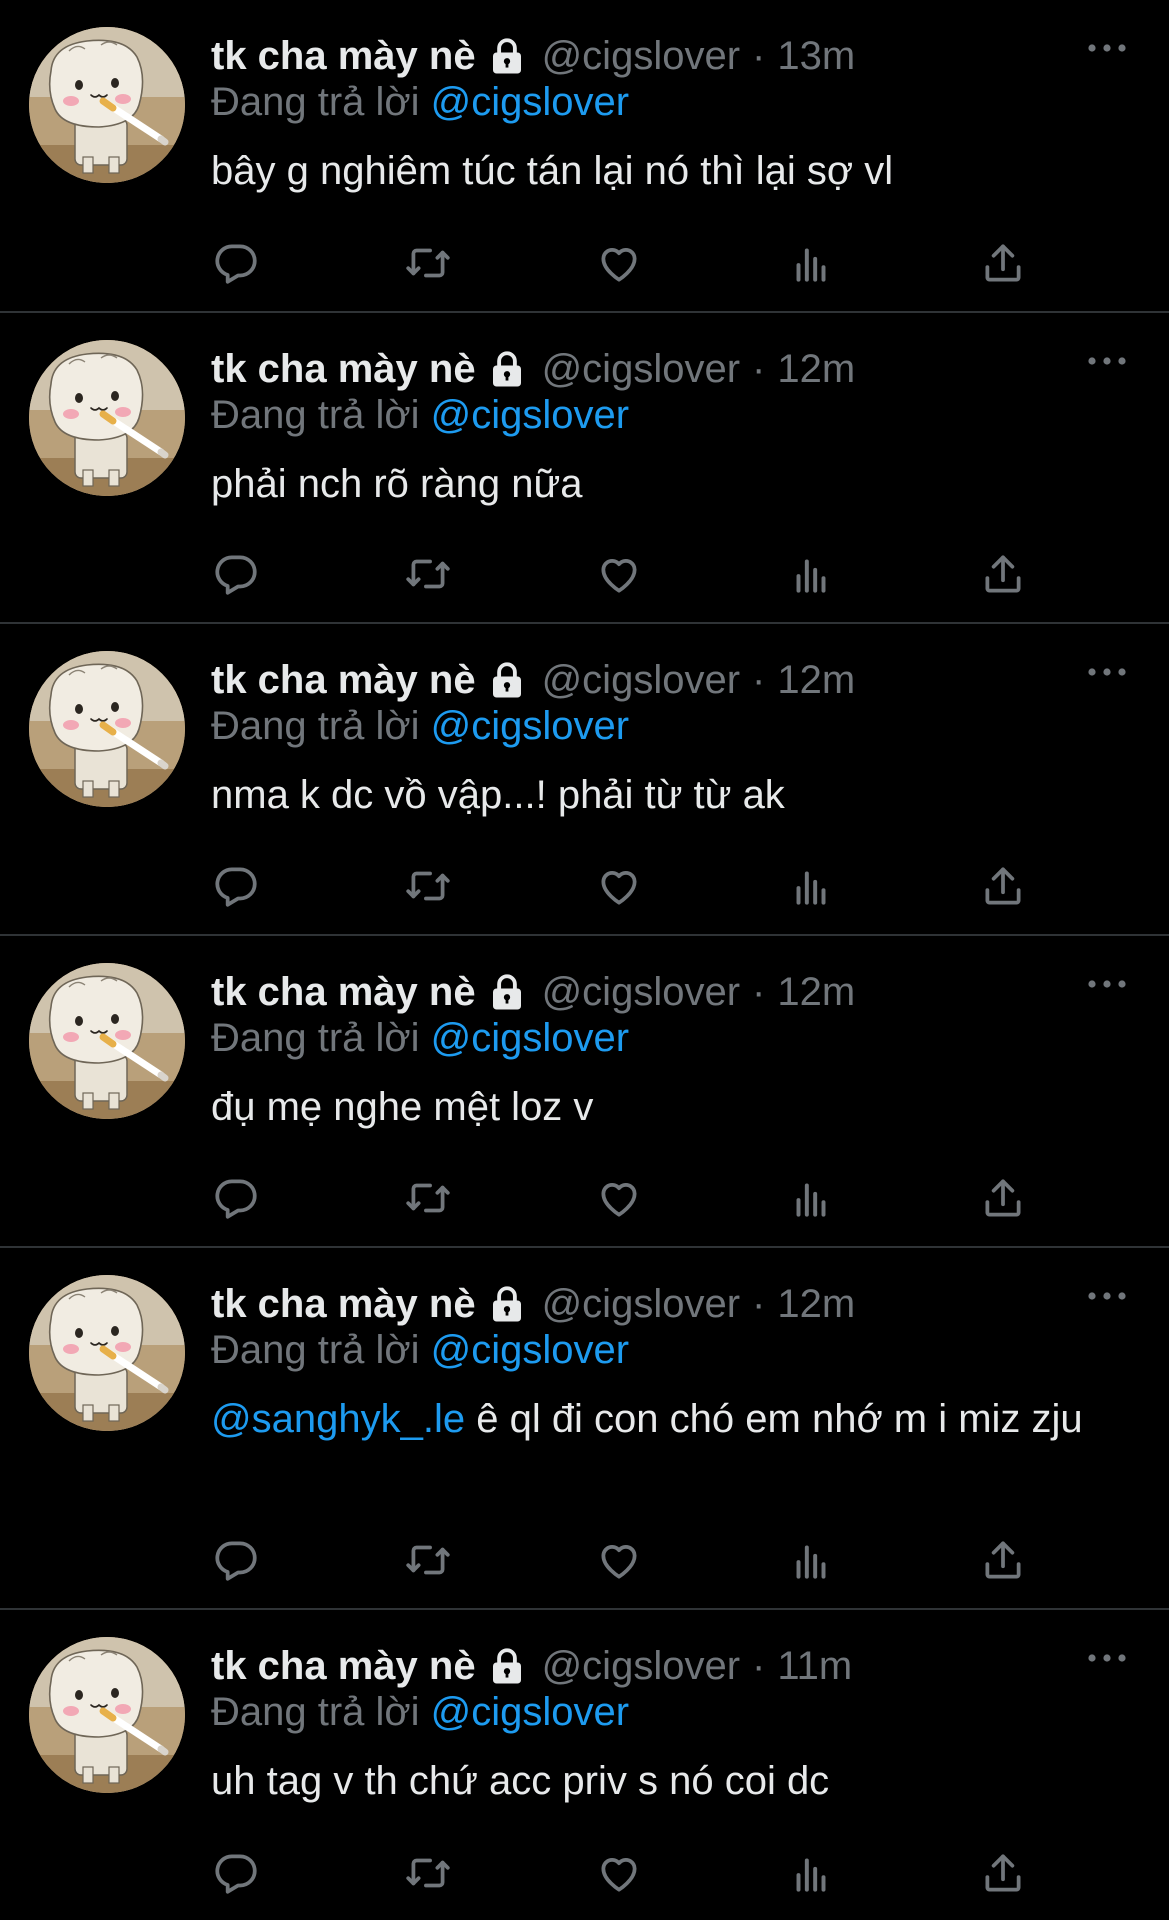 This screenshot has width=1169, height=1920. I want to click on timestamp: 13m, so click(816, 56).